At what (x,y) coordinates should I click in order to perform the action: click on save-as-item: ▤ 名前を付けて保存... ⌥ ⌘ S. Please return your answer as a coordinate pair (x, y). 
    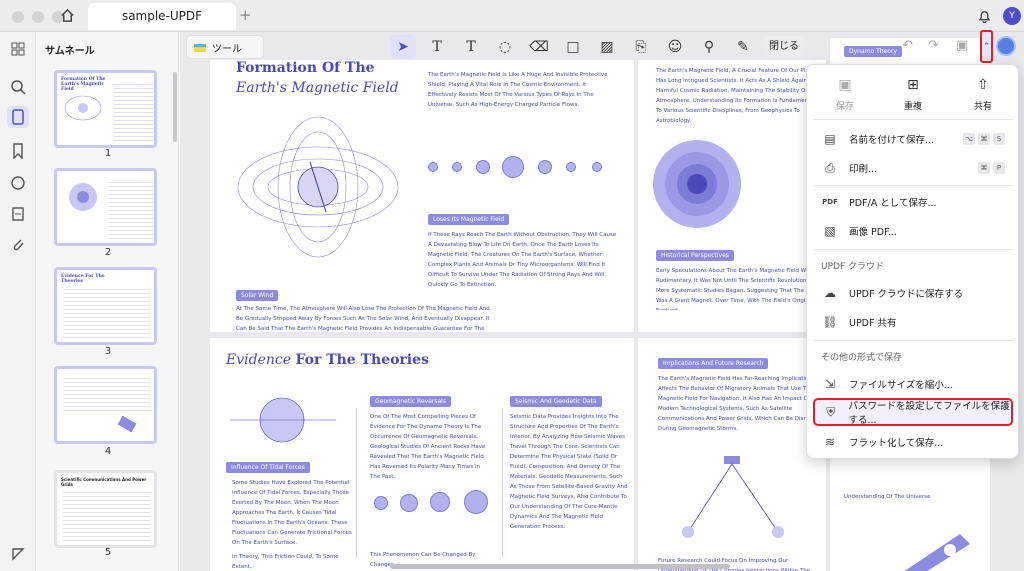
    Looking at the image, I should click on (913, 139).